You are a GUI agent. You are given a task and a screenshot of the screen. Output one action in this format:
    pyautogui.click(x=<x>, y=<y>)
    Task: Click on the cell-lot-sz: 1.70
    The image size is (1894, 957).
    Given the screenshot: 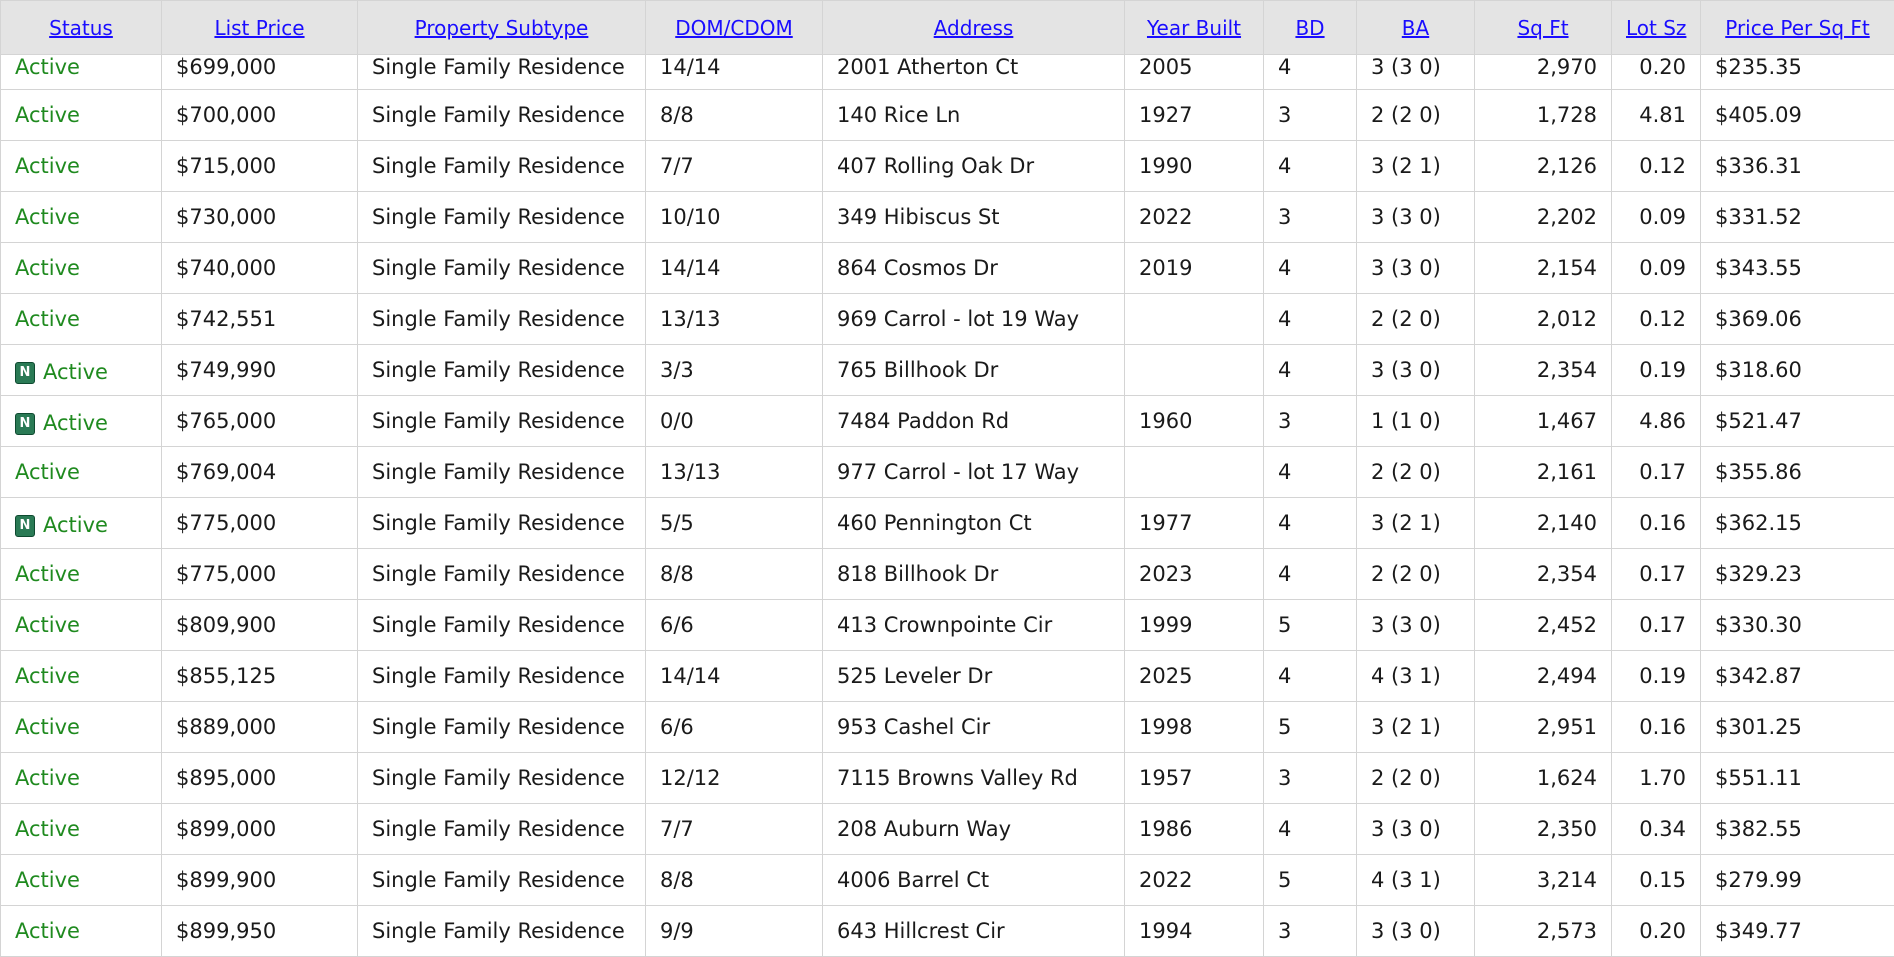 What is the action you would take?
    pyautogui.click(x=1656, y=778)
    